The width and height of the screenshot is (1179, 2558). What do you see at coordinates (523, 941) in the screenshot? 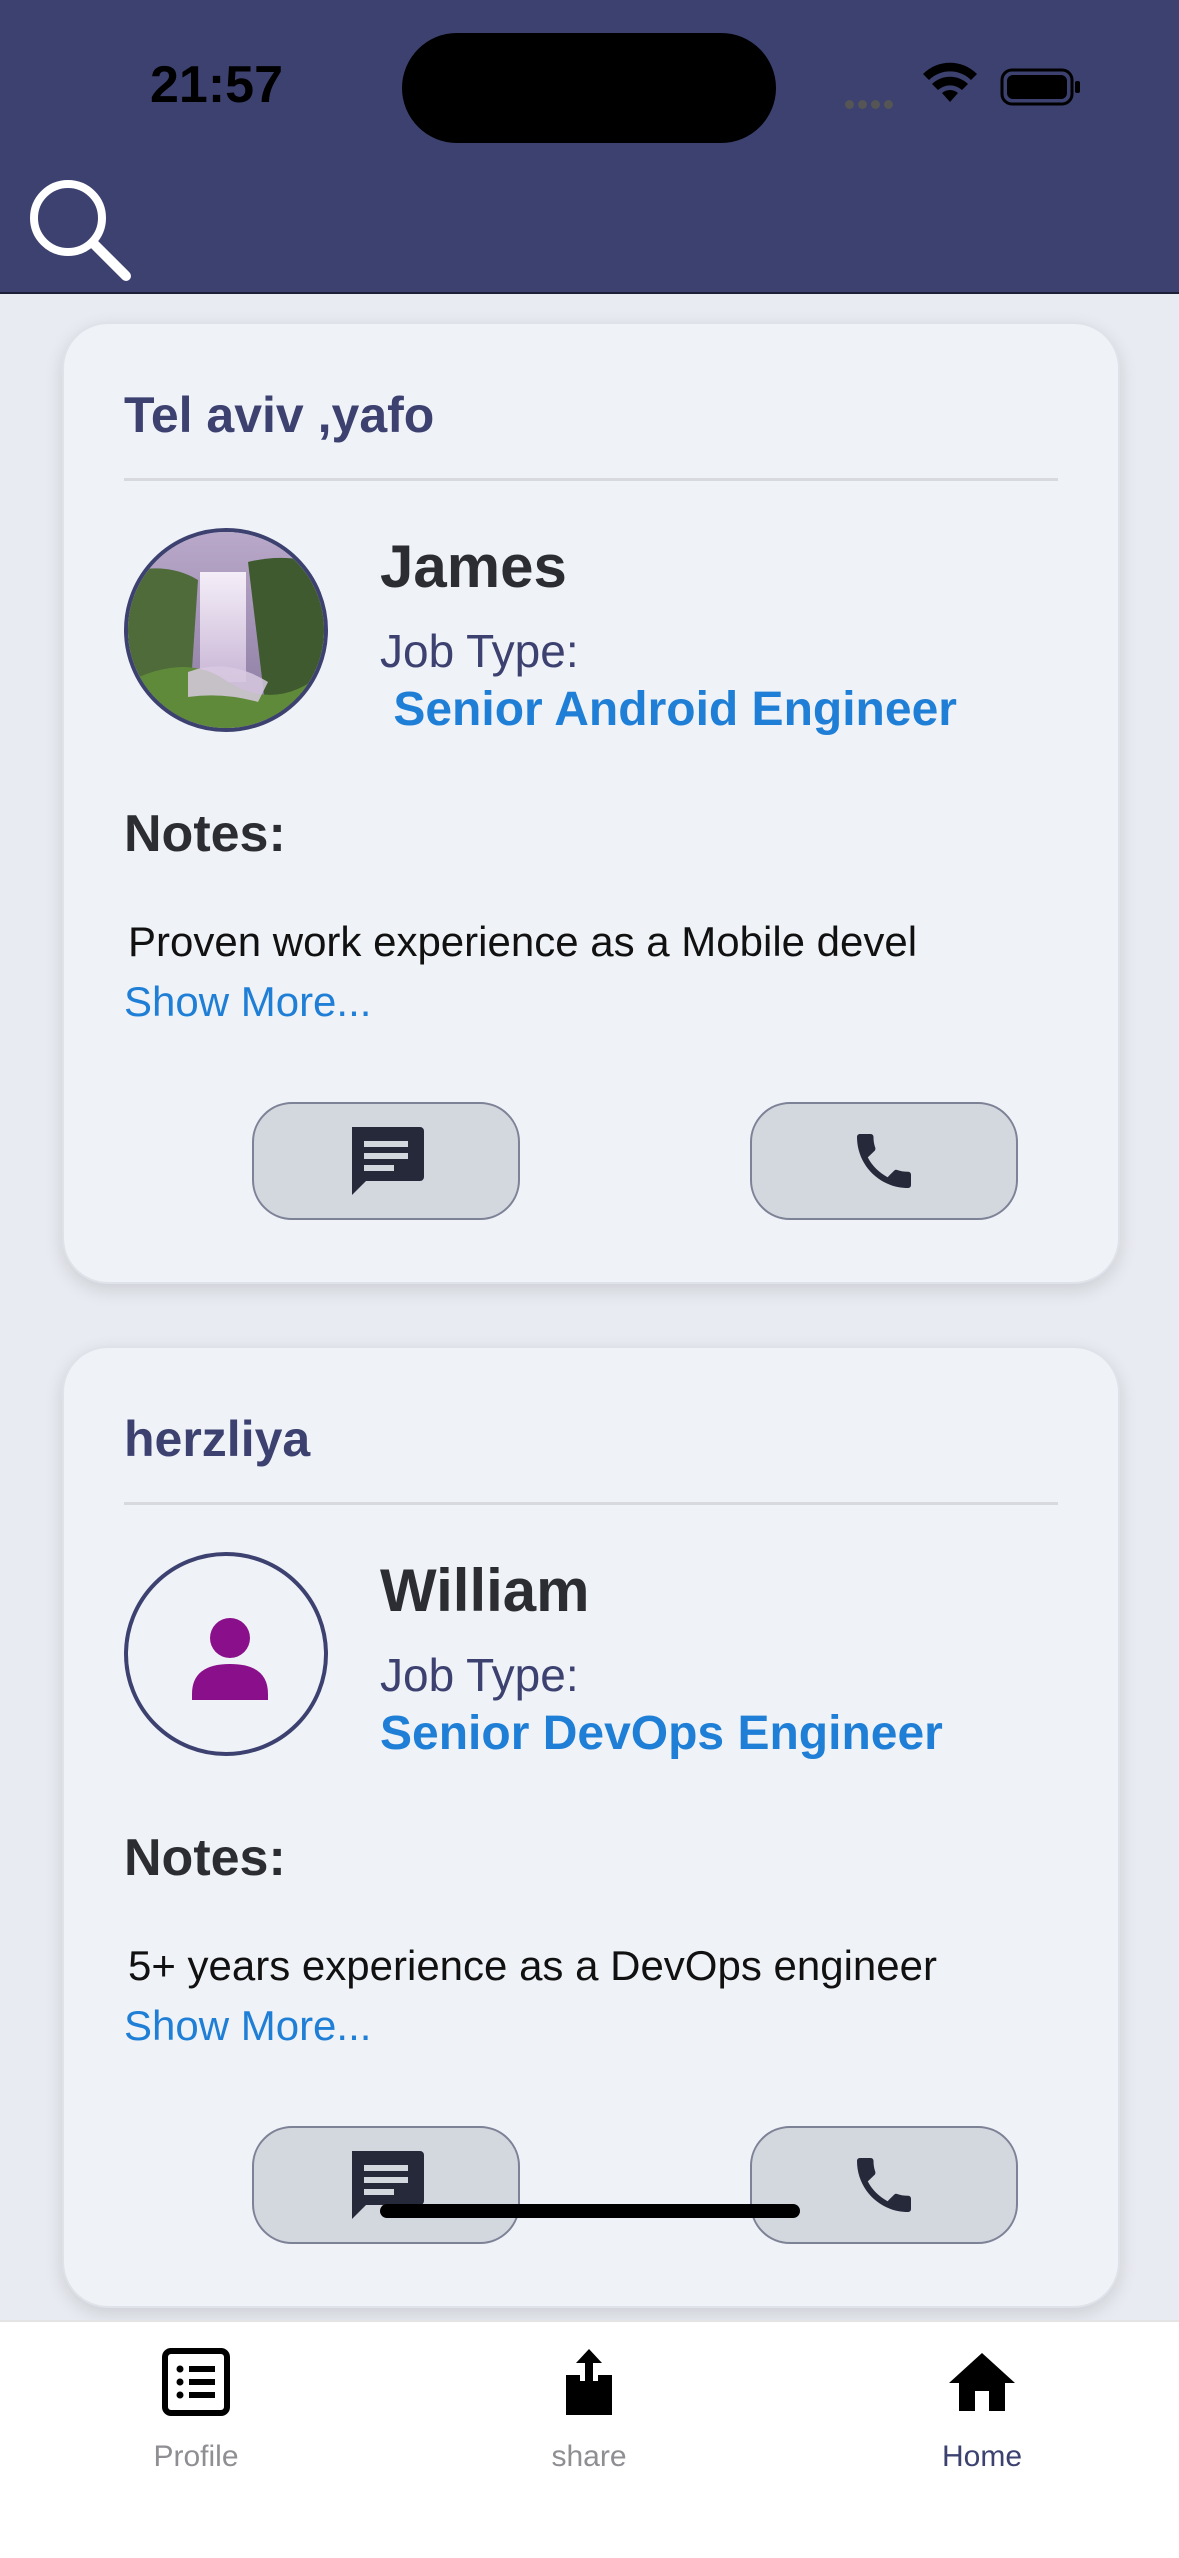
I see `notes-text: Proven work experience as a Mobile devel` at bounding box center [523, 941].